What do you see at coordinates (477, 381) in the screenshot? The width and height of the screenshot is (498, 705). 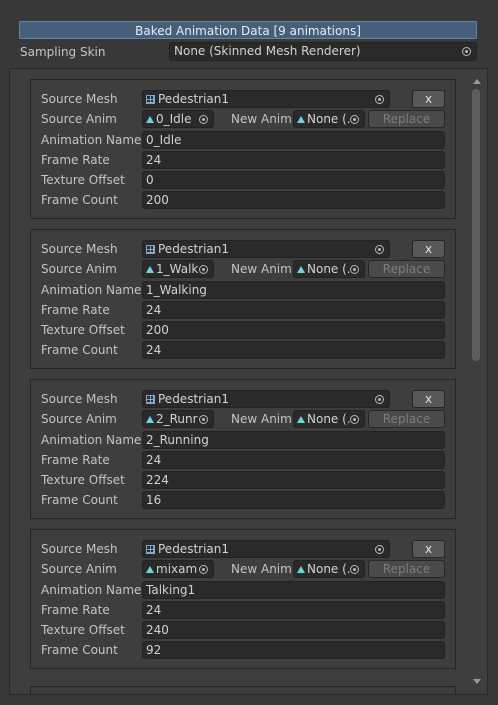 I see `vertical-scrollbar` at bounding box center [477, 381].